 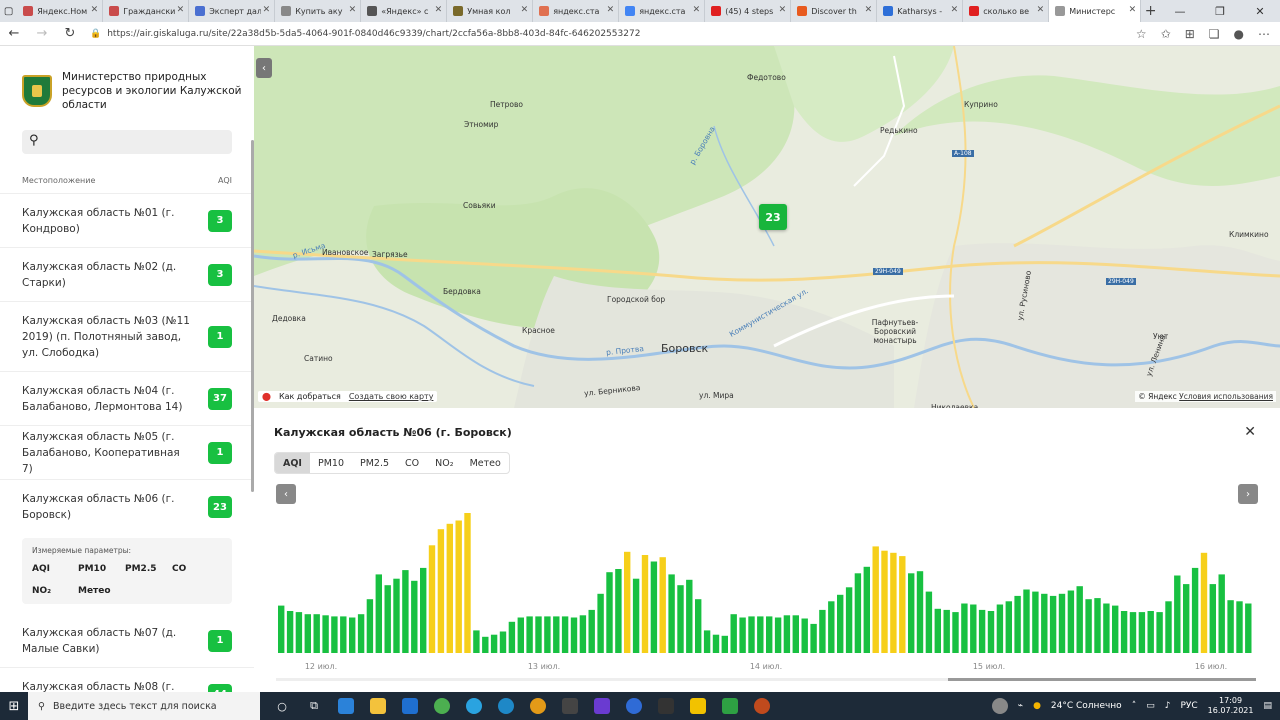 I want to click on chart-scrollbar, so click(x=766, y=679).